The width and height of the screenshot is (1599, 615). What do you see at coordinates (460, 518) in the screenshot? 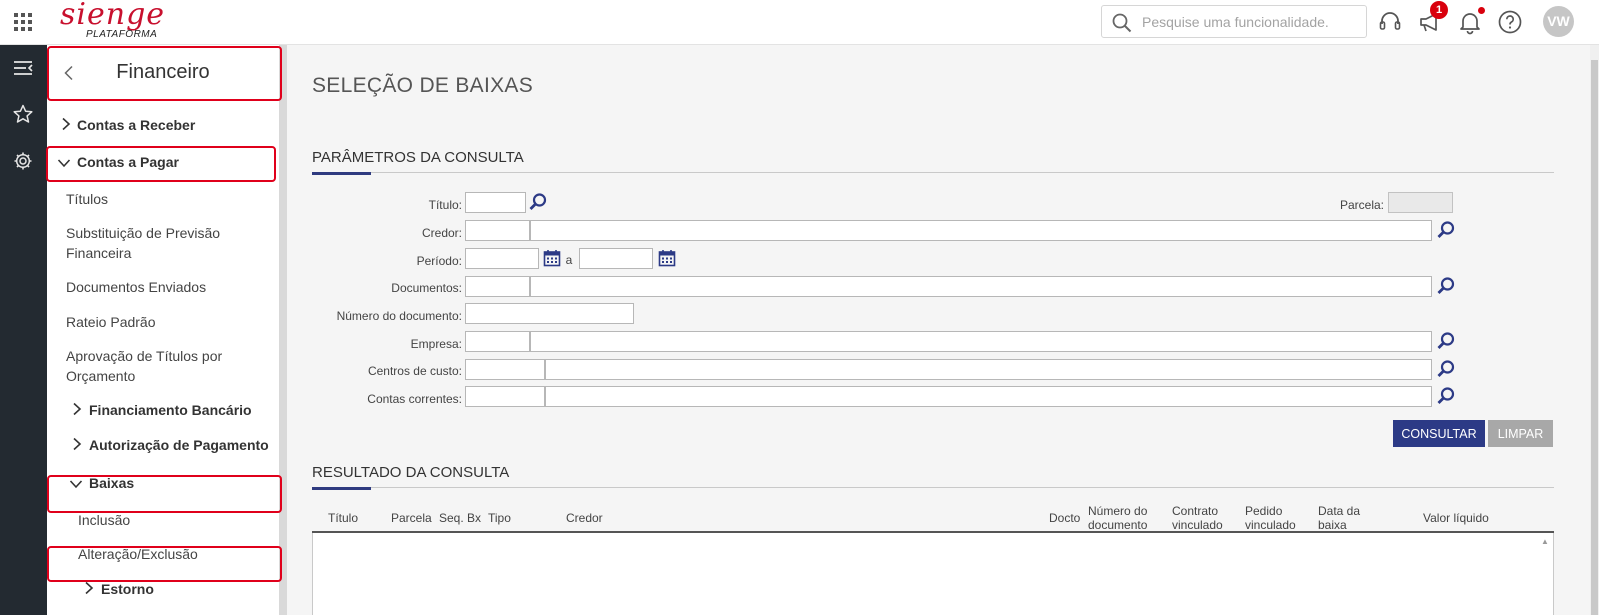
I see `col-header-seq-bx: Seq. Bx` at bounding box center [460, 518].